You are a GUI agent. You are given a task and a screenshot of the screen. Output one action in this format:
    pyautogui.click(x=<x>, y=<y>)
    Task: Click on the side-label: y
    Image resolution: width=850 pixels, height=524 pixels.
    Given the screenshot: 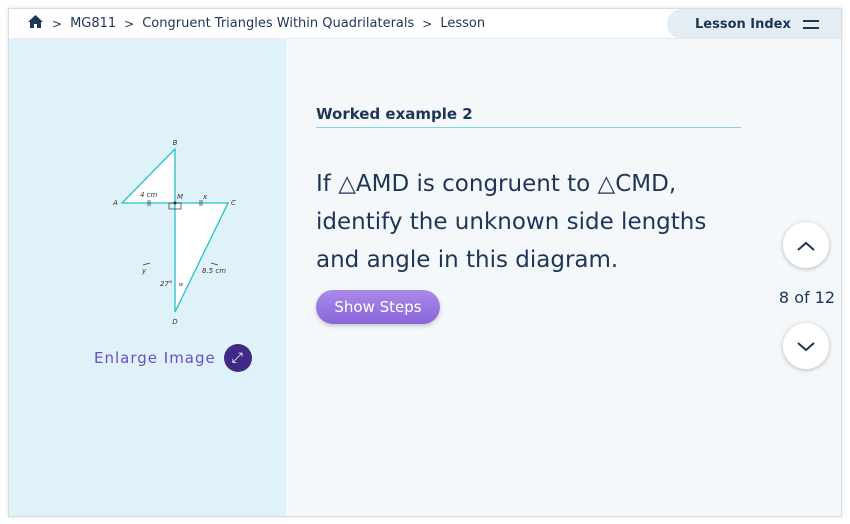 What is the action you would take?
    pyautogui.click(x=144, y=271)
    